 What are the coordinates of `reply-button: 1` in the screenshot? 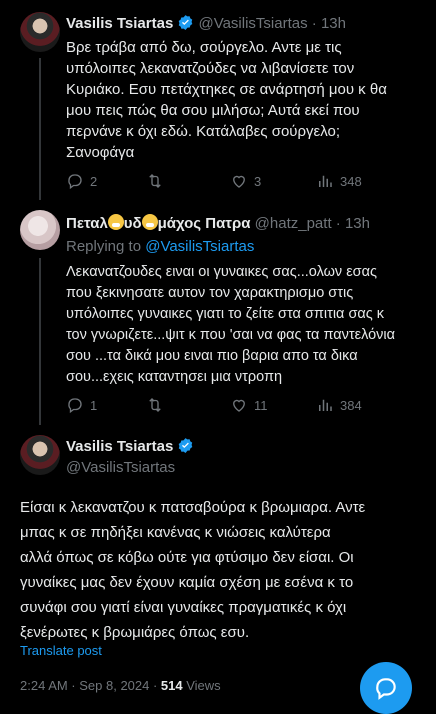 It's located at (81, 405).